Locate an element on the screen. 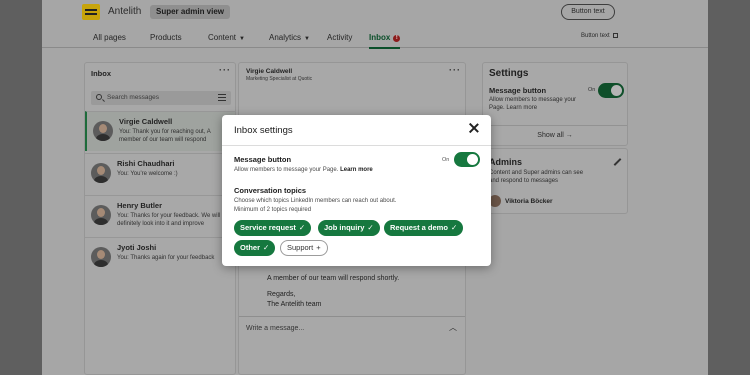  chip-label: Service request is located at coordinates (268, 227).